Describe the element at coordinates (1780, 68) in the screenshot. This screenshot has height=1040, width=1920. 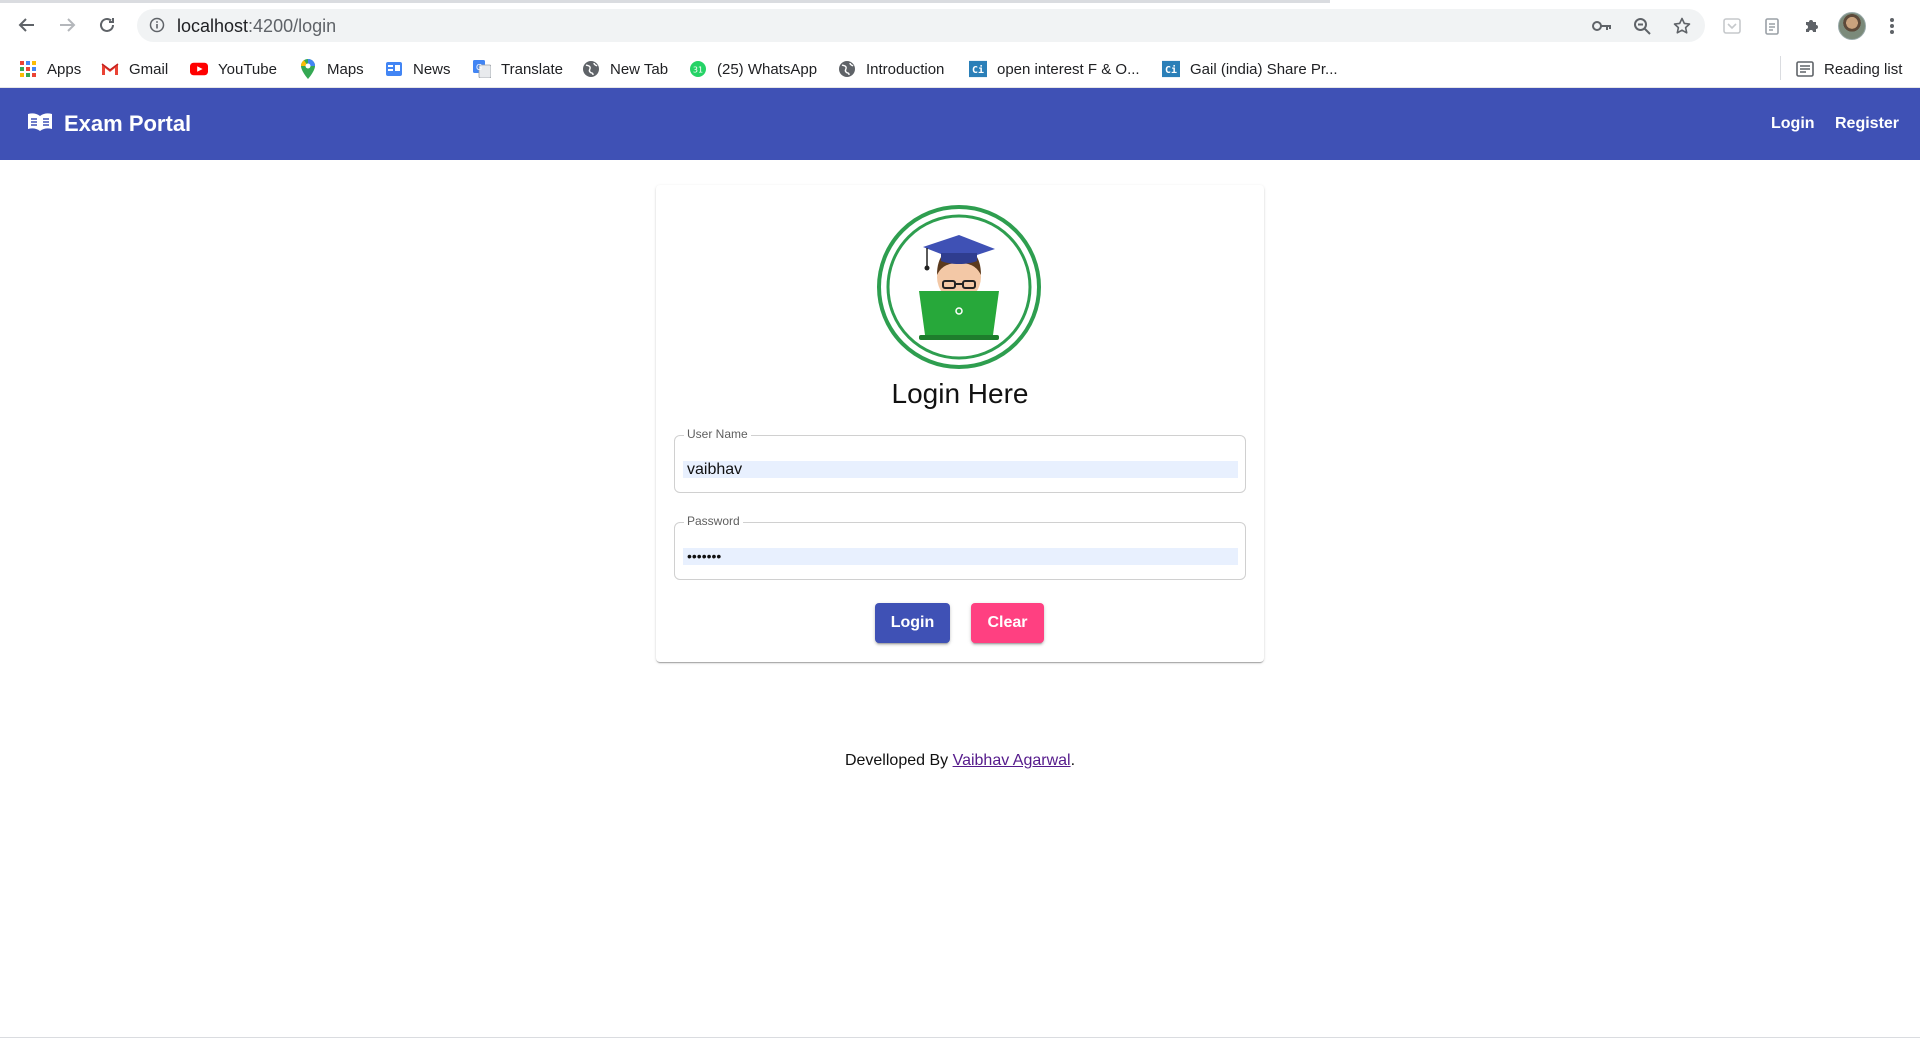
I see `bookmarks-separator` at that location.